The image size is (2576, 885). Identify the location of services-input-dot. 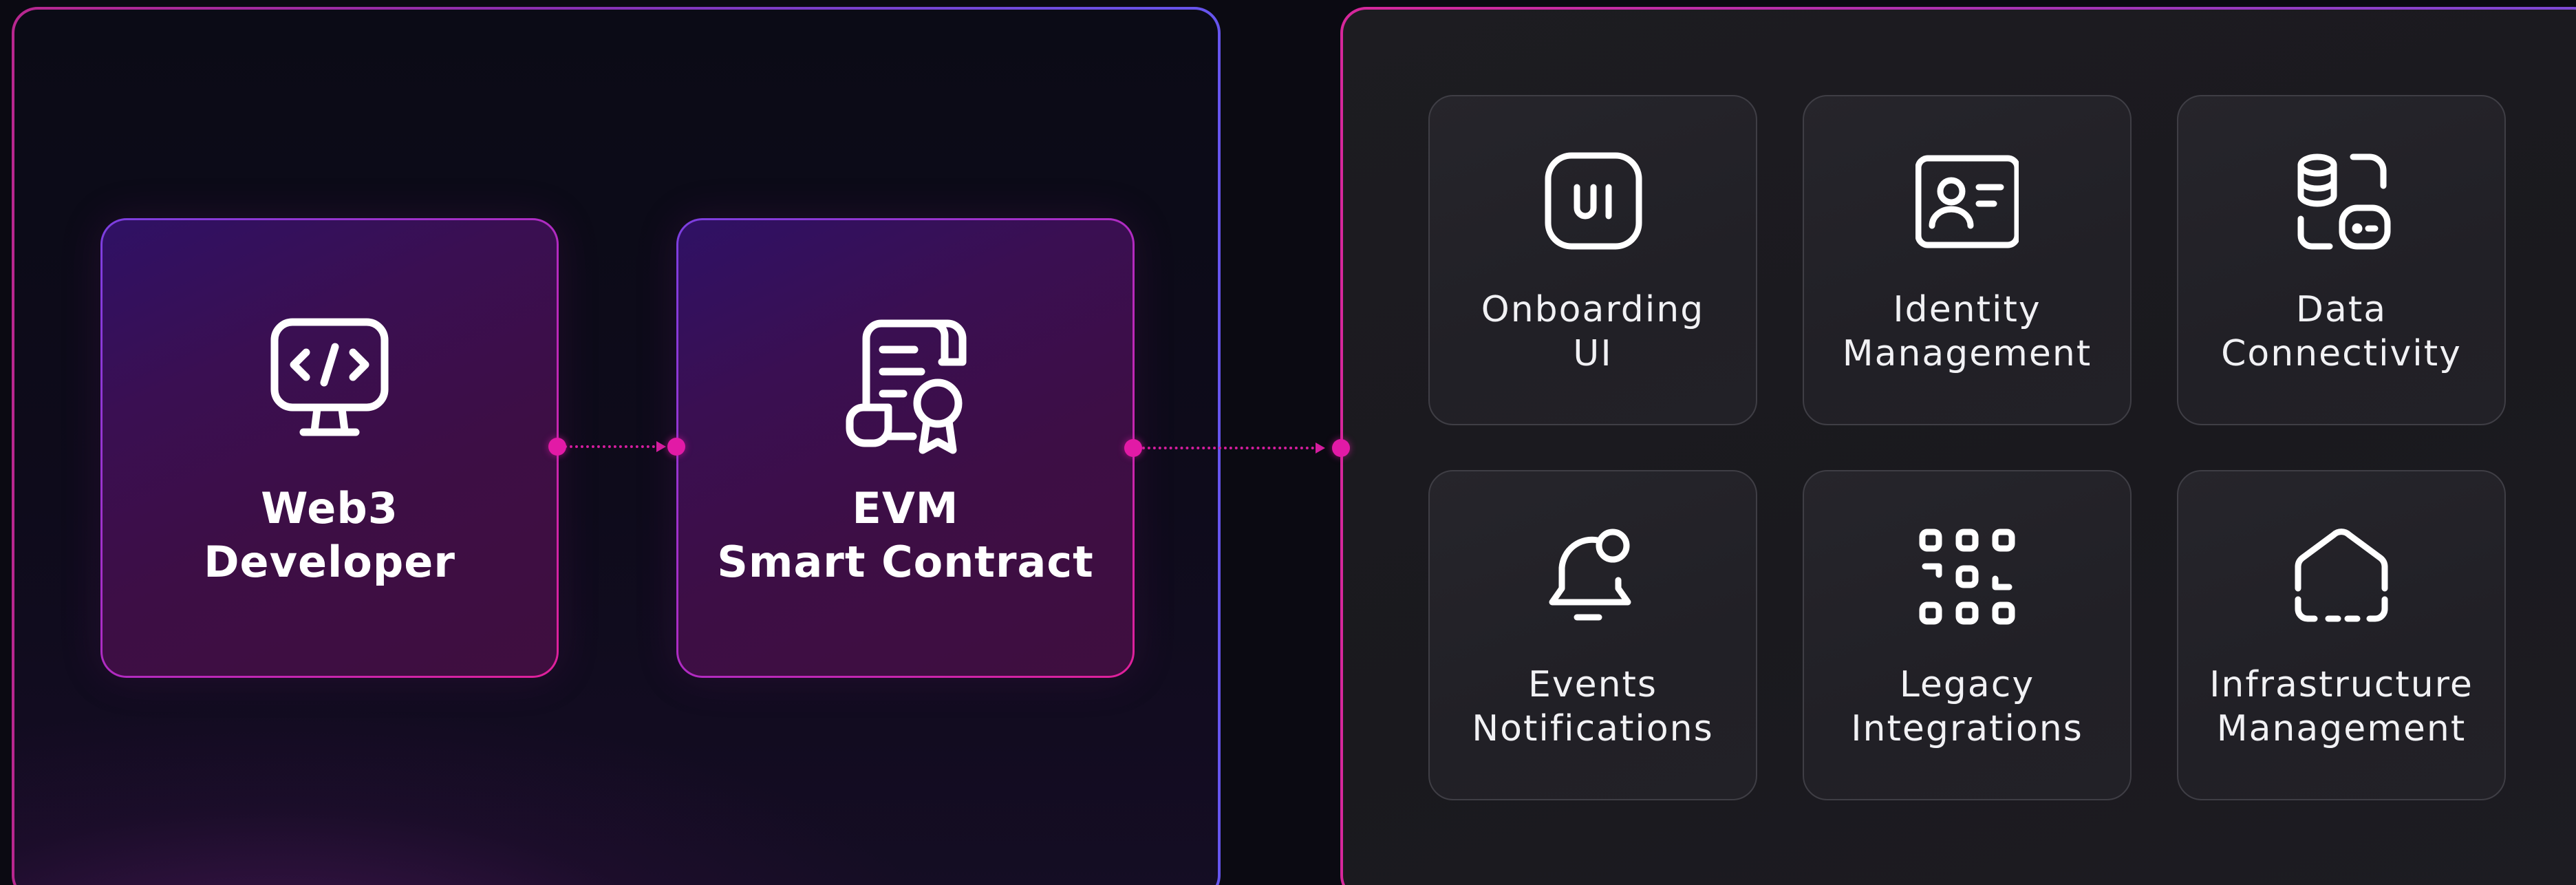
(1341, 448).